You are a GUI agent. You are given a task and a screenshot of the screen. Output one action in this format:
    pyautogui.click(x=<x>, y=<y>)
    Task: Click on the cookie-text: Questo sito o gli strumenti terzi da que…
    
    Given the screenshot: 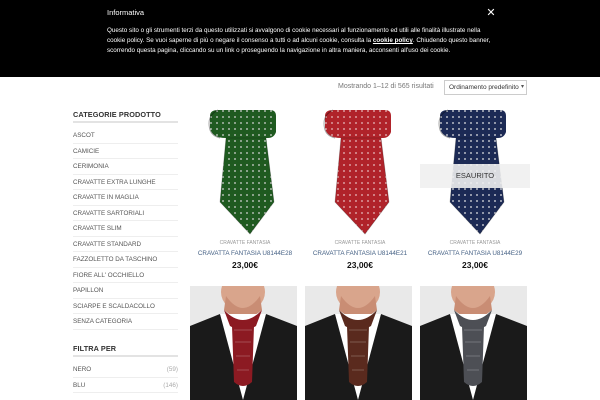 What is the action you would take?
    pyautogui.click(x=299, y=41)
    